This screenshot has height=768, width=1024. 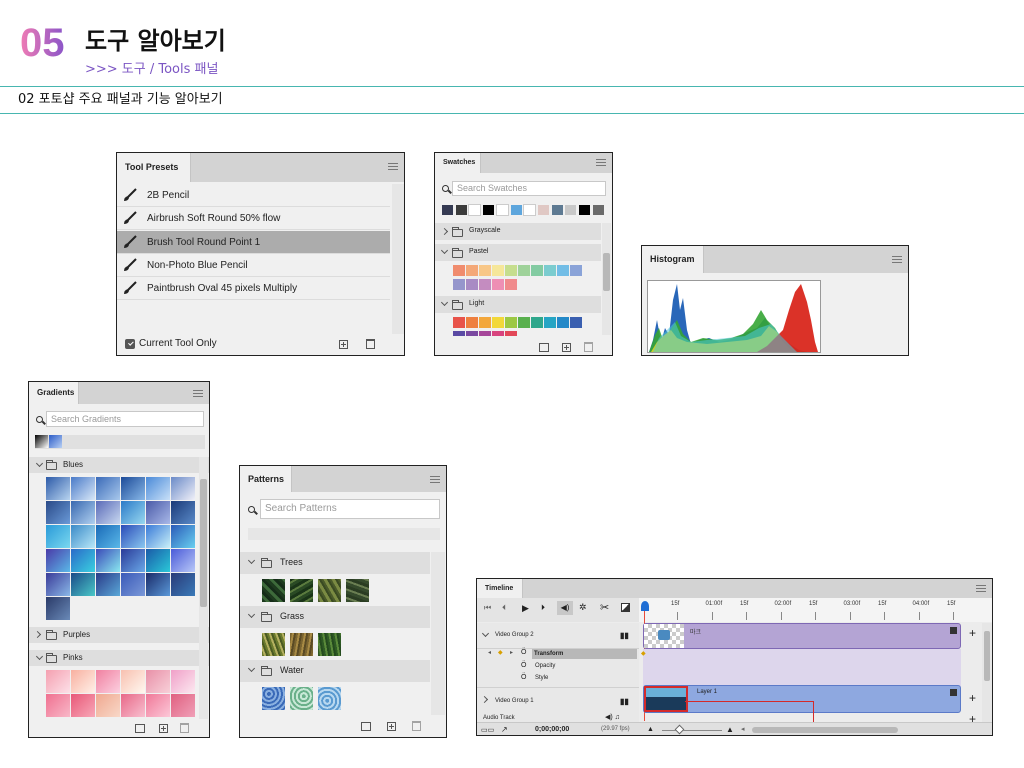 What do you see at coordinates (253, 265) in the screenshot?
I see `preset-item: Non-Photo Blue Pencil` at bounding box center [253, 265].